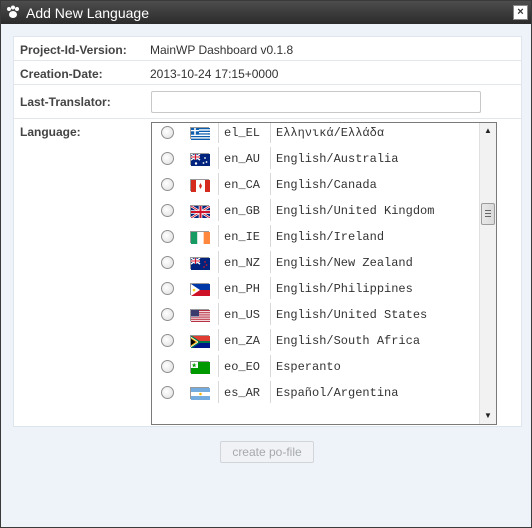 The height and width of the screenshot is (528, 532). Describe the element at coordinates (267, 452) in the screenshot. I see `create-po-file-button: create po-file` at that location.